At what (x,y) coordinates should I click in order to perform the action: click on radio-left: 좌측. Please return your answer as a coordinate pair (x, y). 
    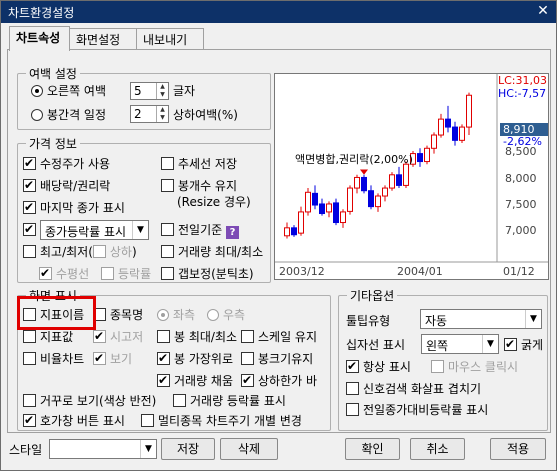
    Looking at the image, I should click on (176, 315).